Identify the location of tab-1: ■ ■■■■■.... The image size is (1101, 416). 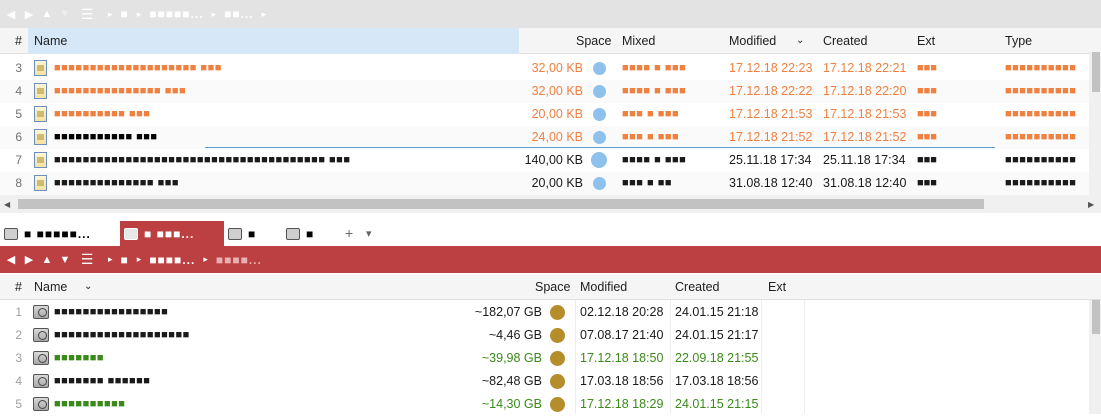
(59, 233).